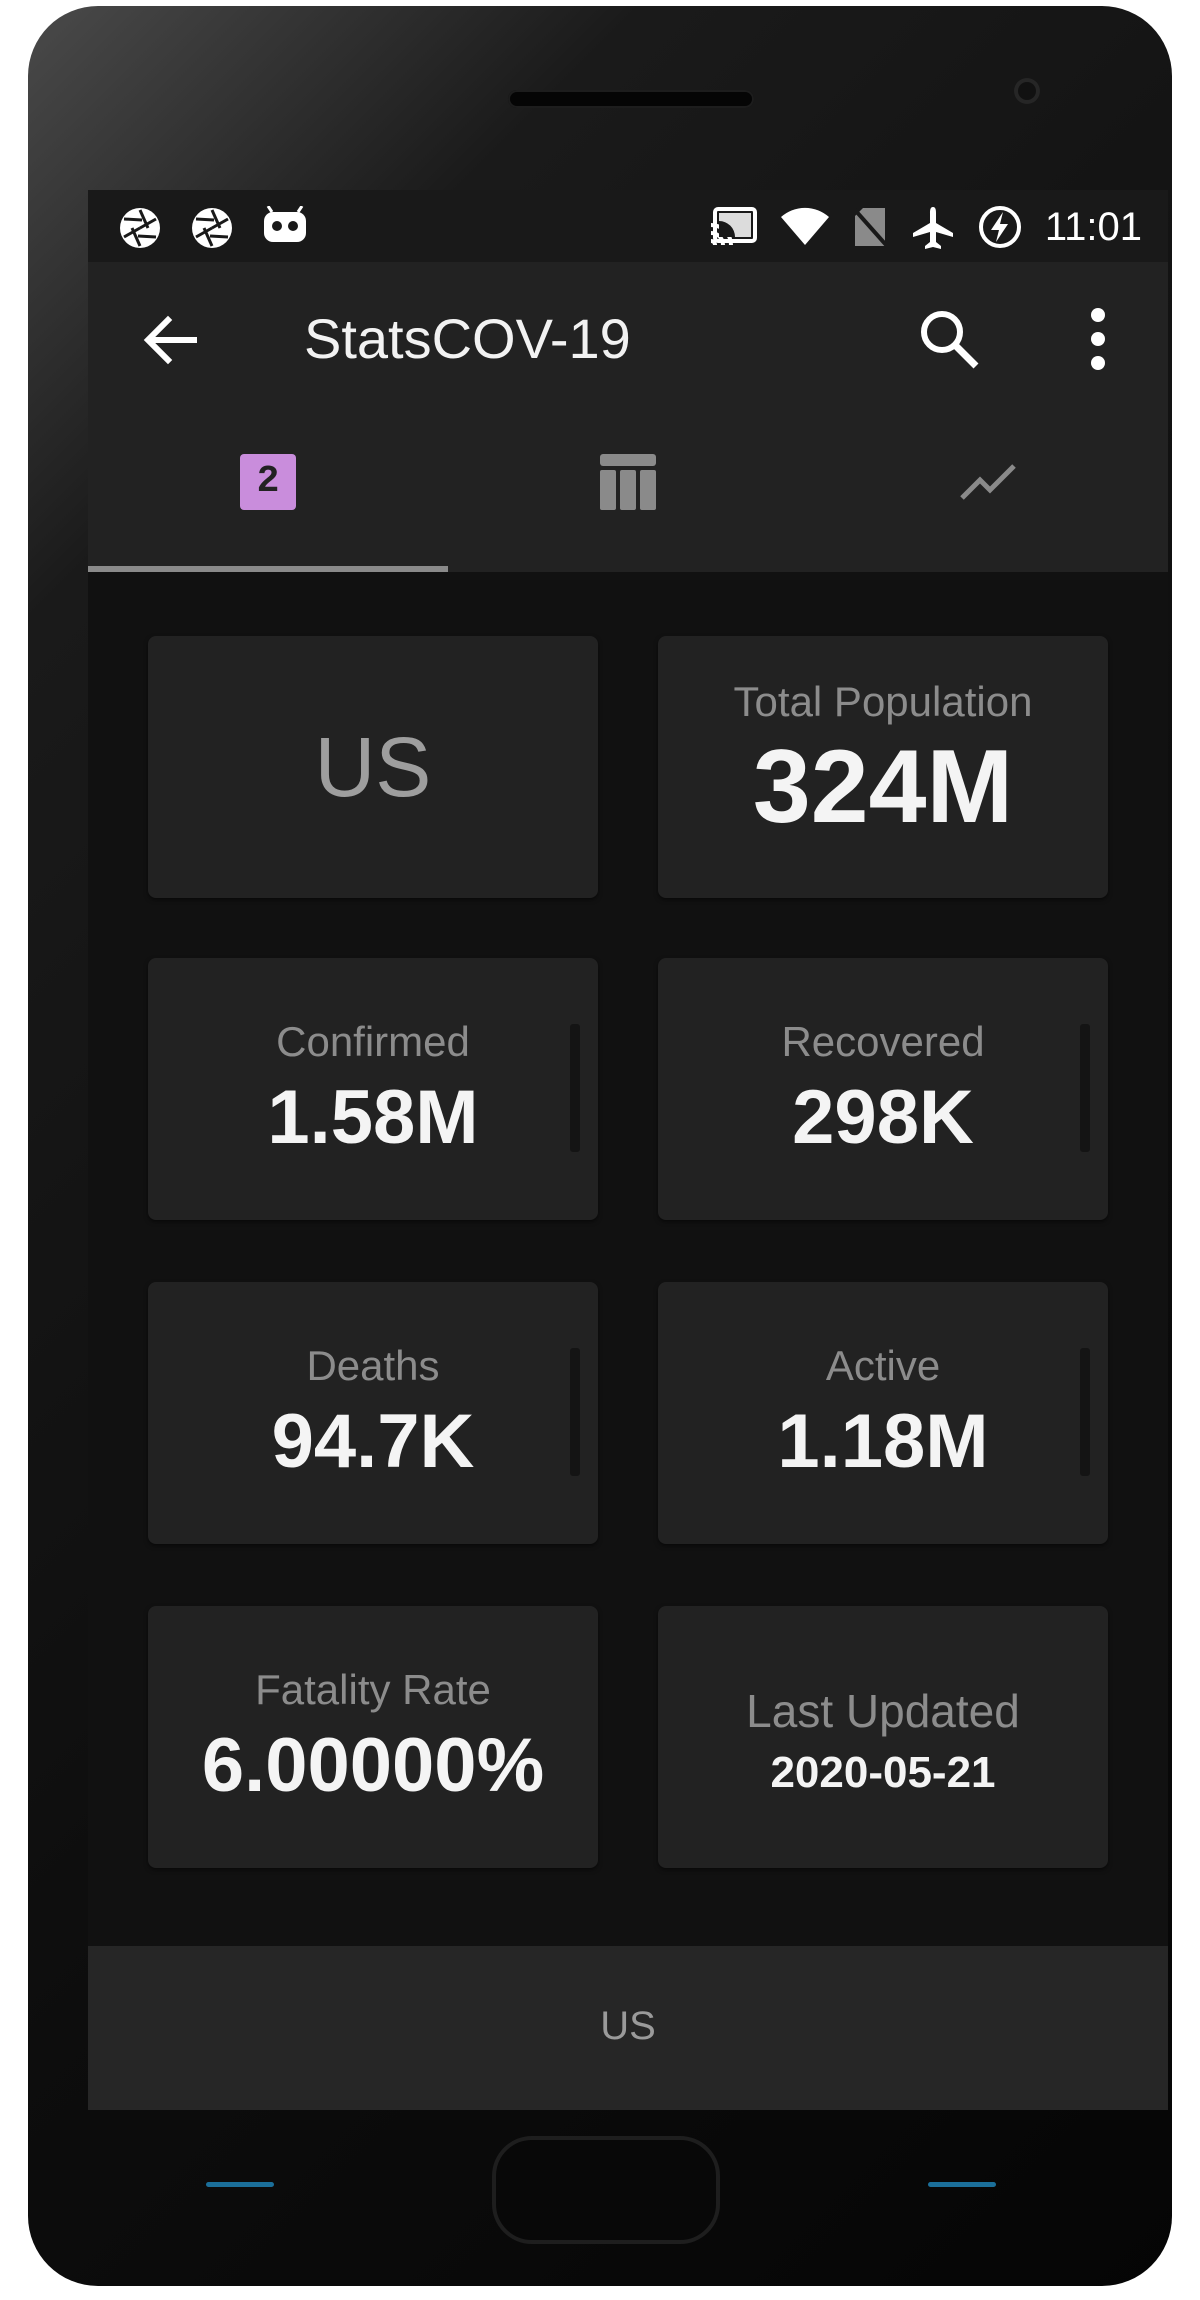  Describe the element at coordinates (1093, 226) in the screenshot. I see `clock: 11:01` at that location.